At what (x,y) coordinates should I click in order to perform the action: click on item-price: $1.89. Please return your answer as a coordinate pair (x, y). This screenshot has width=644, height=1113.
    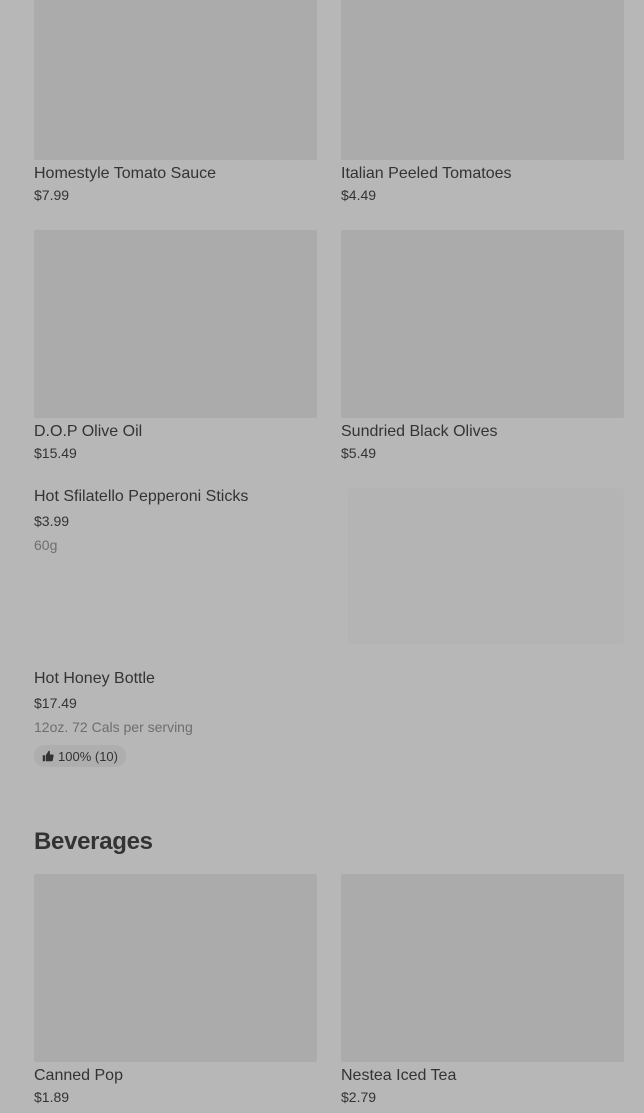
    Looking at the image, I should click on (52, 1097).